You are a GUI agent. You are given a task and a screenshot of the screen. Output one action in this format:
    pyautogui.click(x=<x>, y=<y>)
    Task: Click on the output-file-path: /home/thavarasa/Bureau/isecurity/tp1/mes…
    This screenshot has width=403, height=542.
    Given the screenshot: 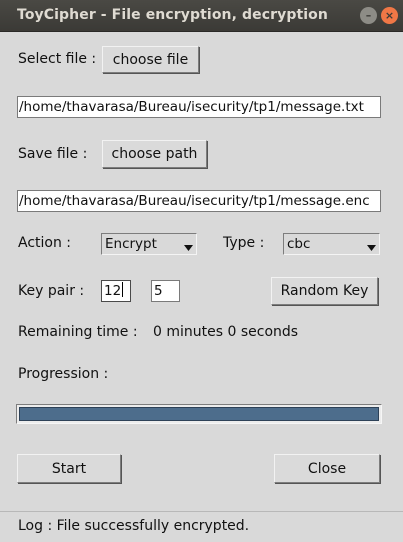 What is the action you would take?
    pyautogui.click(x=199, y=201)
    